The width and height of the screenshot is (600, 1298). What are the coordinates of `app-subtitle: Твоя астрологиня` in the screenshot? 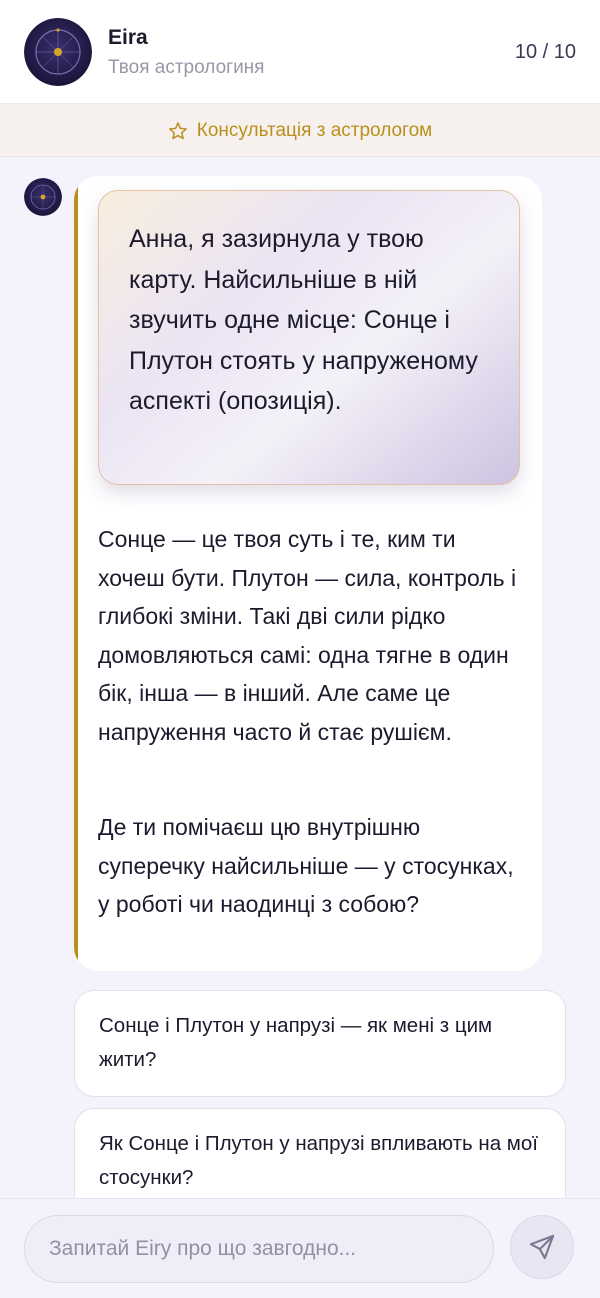 It's located at (186, 67).